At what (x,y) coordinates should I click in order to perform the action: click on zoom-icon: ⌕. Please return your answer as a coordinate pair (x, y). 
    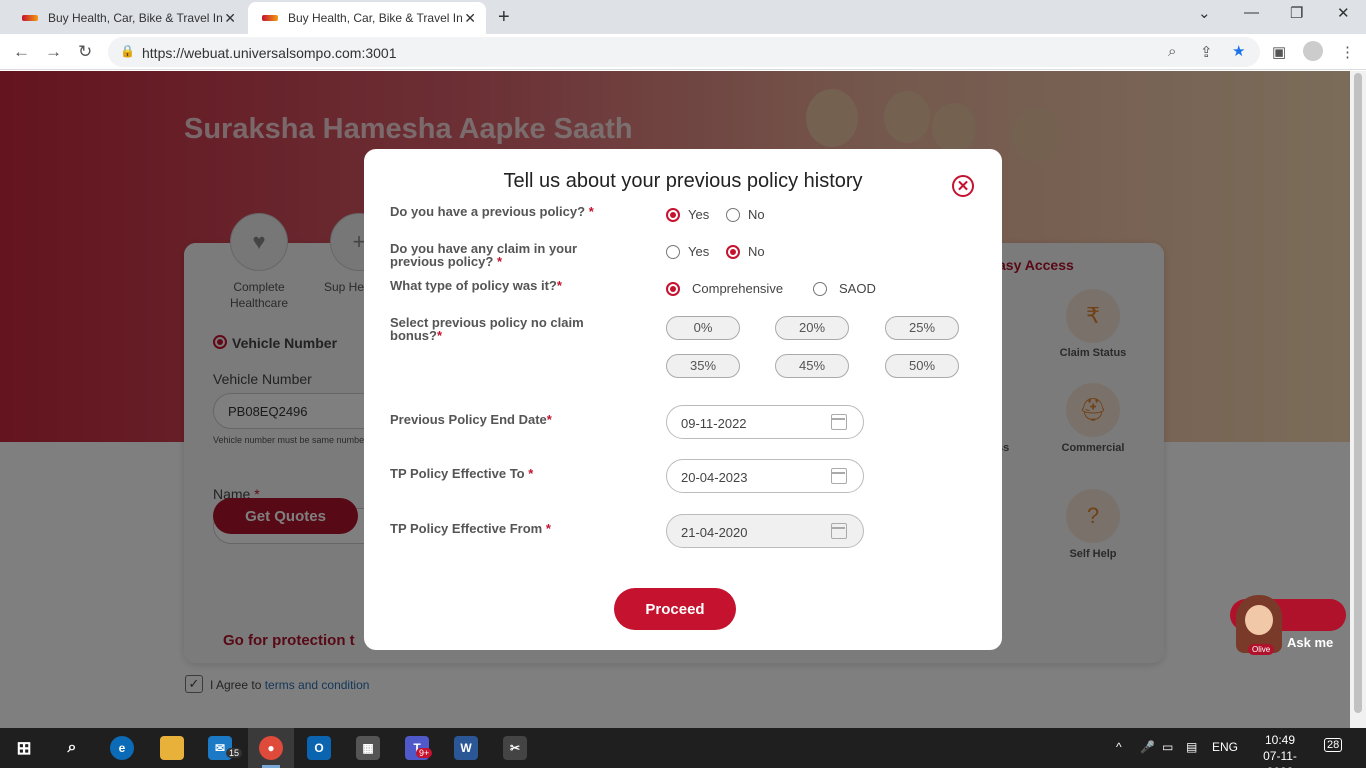
    Looking at the image, I should click on (1172, 51).